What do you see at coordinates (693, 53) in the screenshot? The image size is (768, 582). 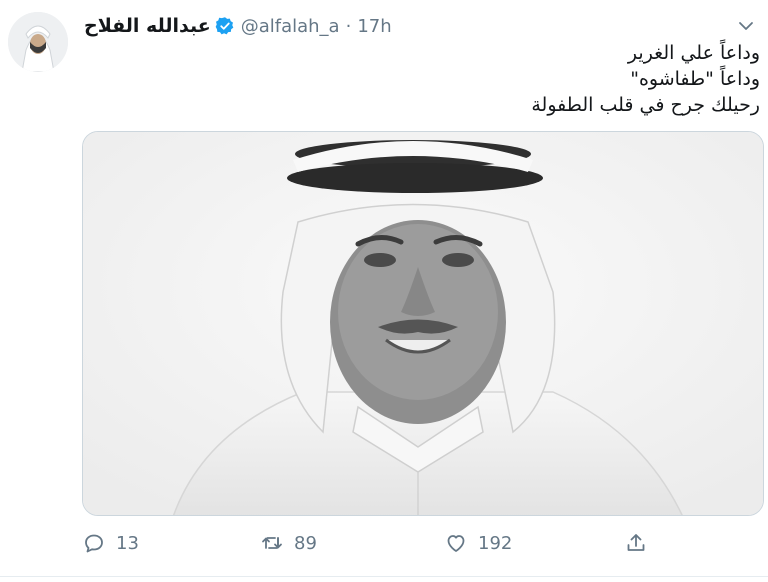 I see `tweet-line: وداعاً علي الغرير` at bounding box center [693, 53].